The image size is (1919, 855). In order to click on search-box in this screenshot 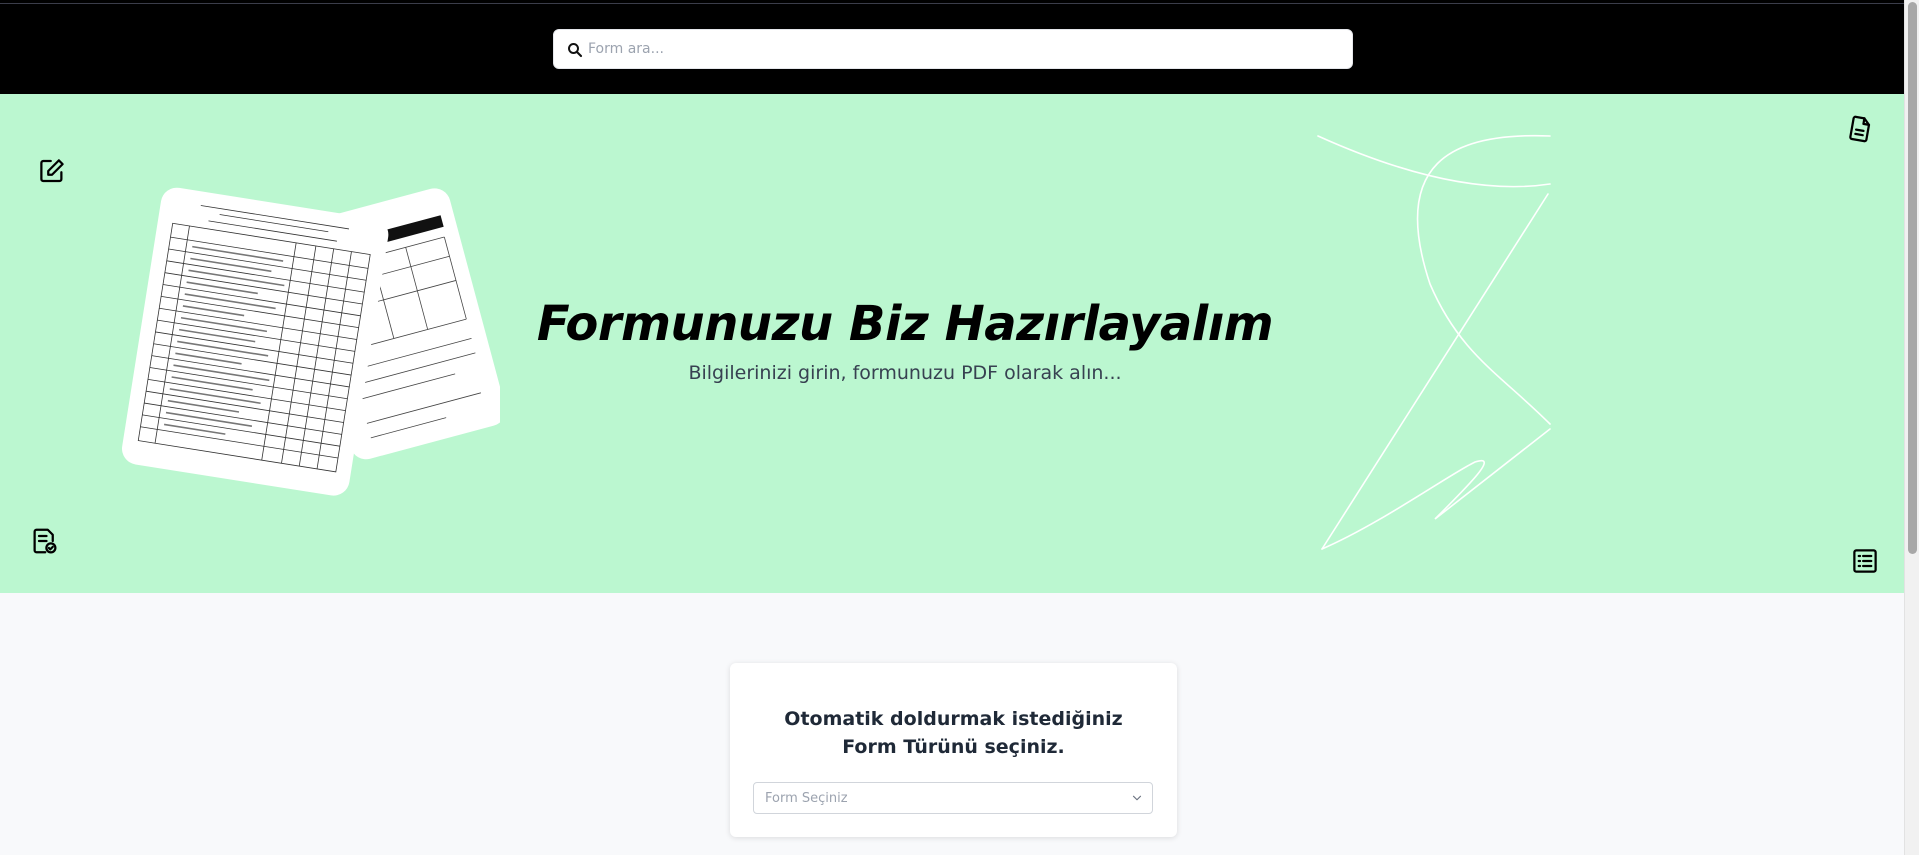, I will do `click(953, 49)`.